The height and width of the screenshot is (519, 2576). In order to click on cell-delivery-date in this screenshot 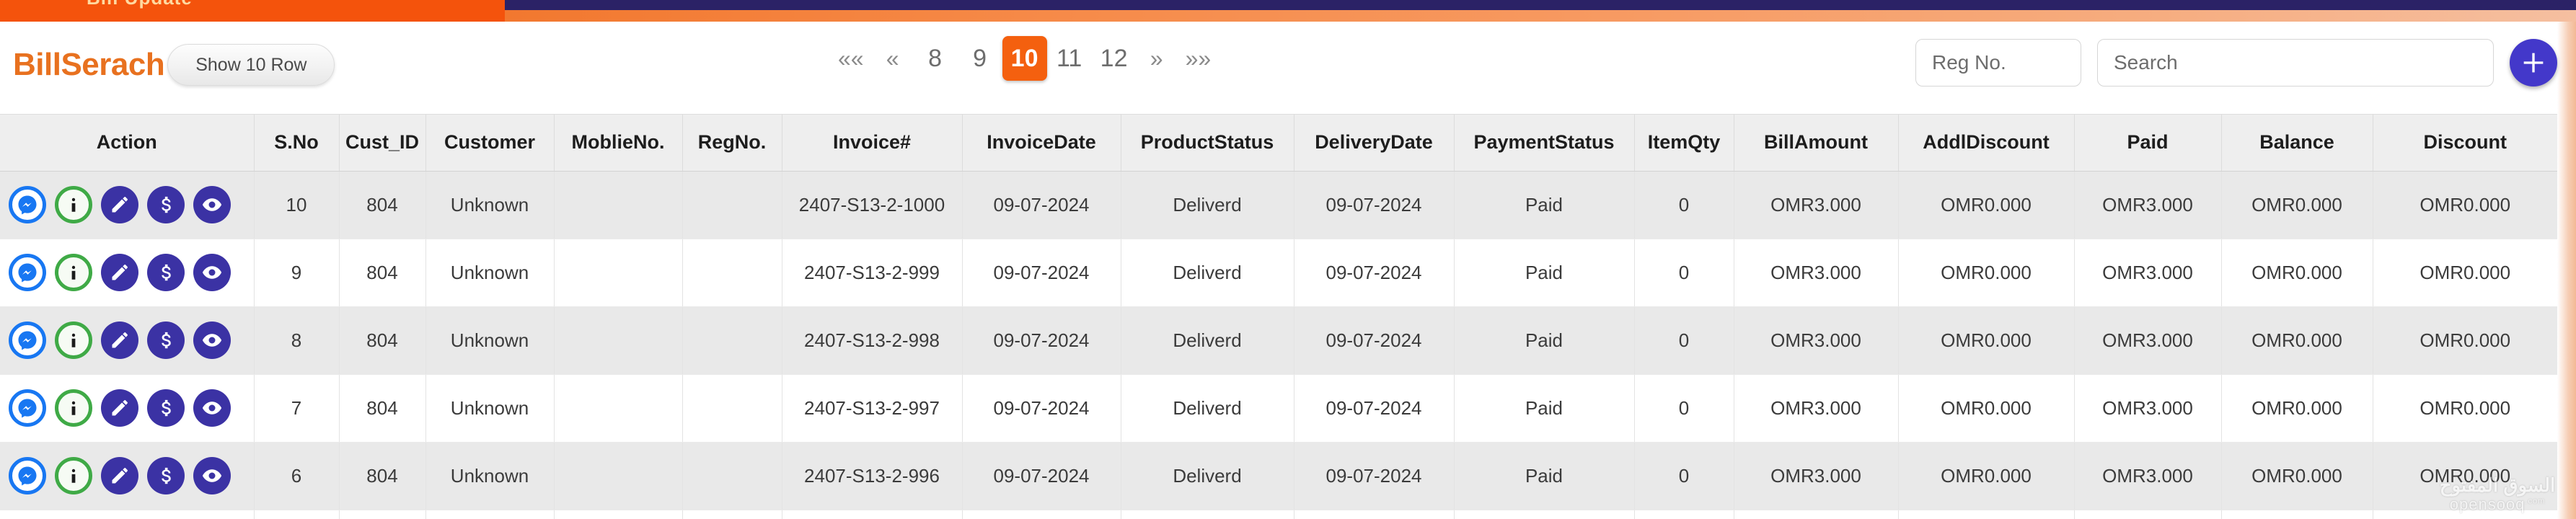, I will do `click(1374, 514)`.